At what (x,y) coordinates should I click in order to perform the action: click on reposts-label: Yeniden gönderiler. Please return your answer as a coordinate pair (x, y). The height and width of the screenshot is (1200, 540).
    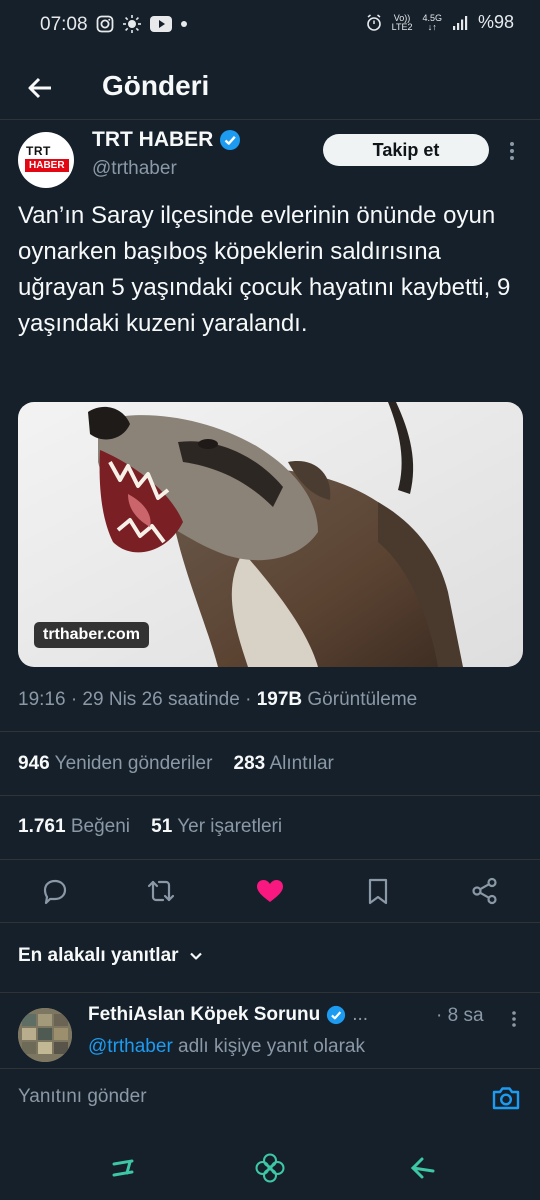
    Looking at the image, I should click on (133, 763).